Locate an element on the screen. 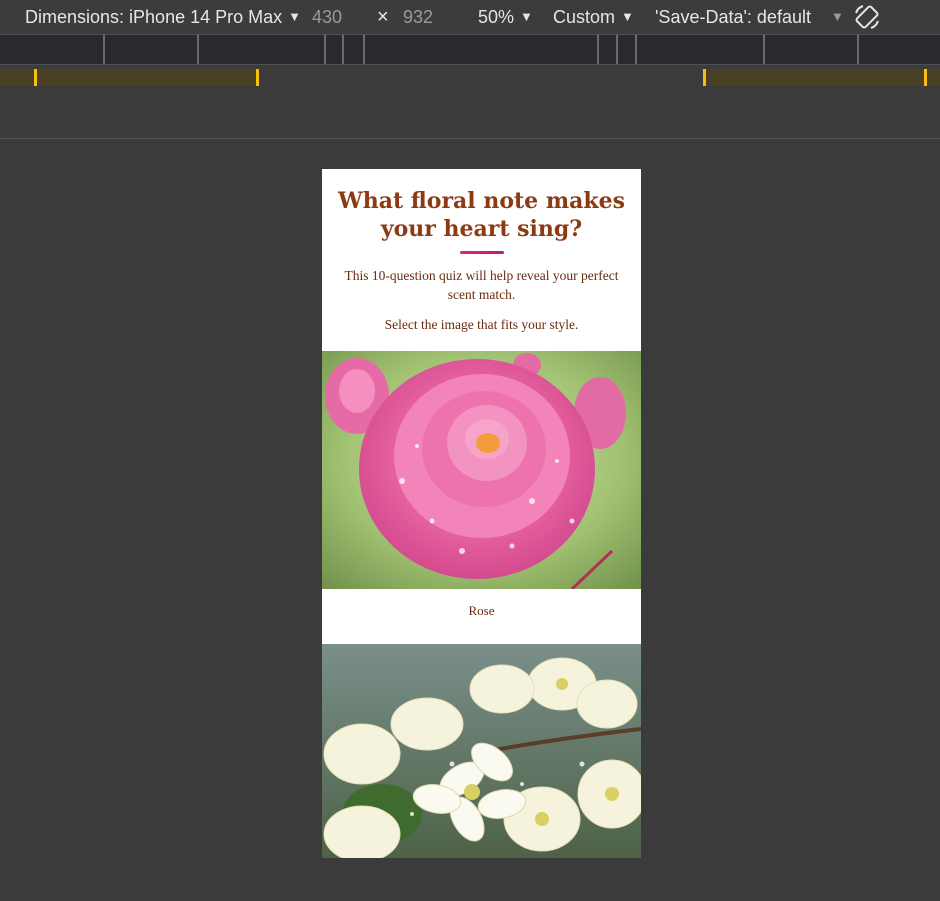 This screenshot has height=901, width=940. width-query-bar is located at coordinates (470, 77).